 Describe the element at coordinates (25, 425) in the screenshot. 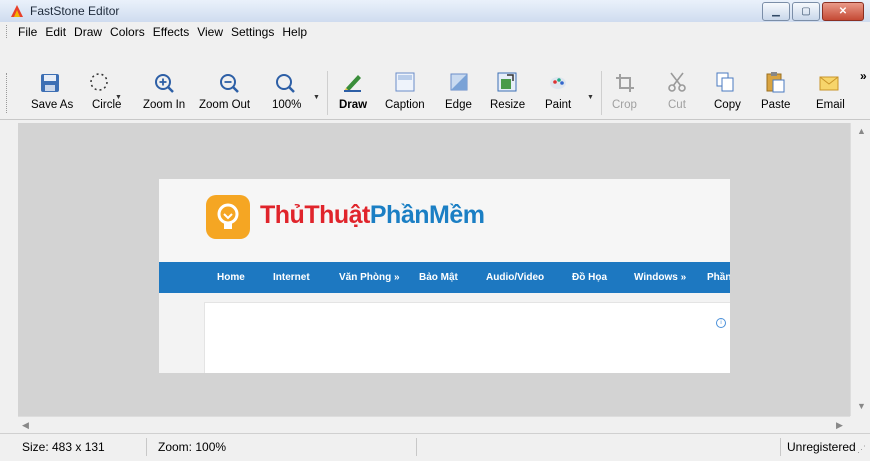

I see `scroll-left-icon: ◀` at that location.